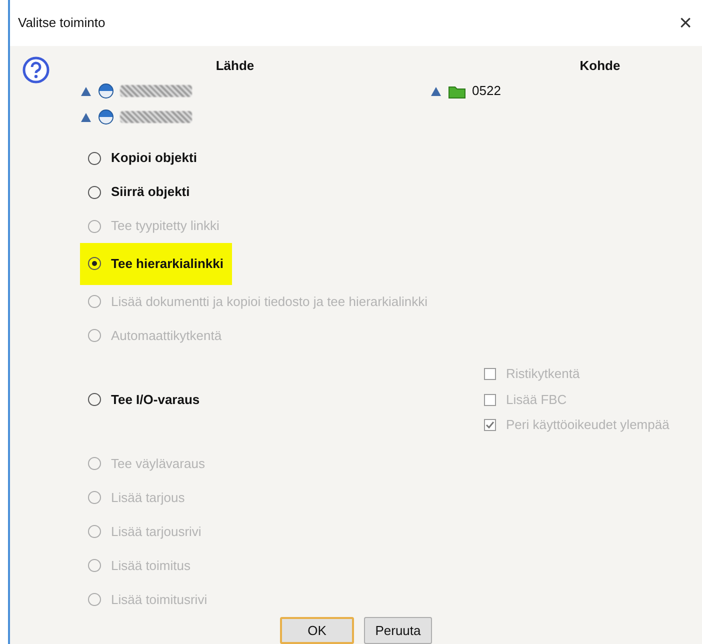  What do you see at coordinates (486, 91) in the screenshot?
I see `tree-item: 0522` at bounding box center [486, 91].